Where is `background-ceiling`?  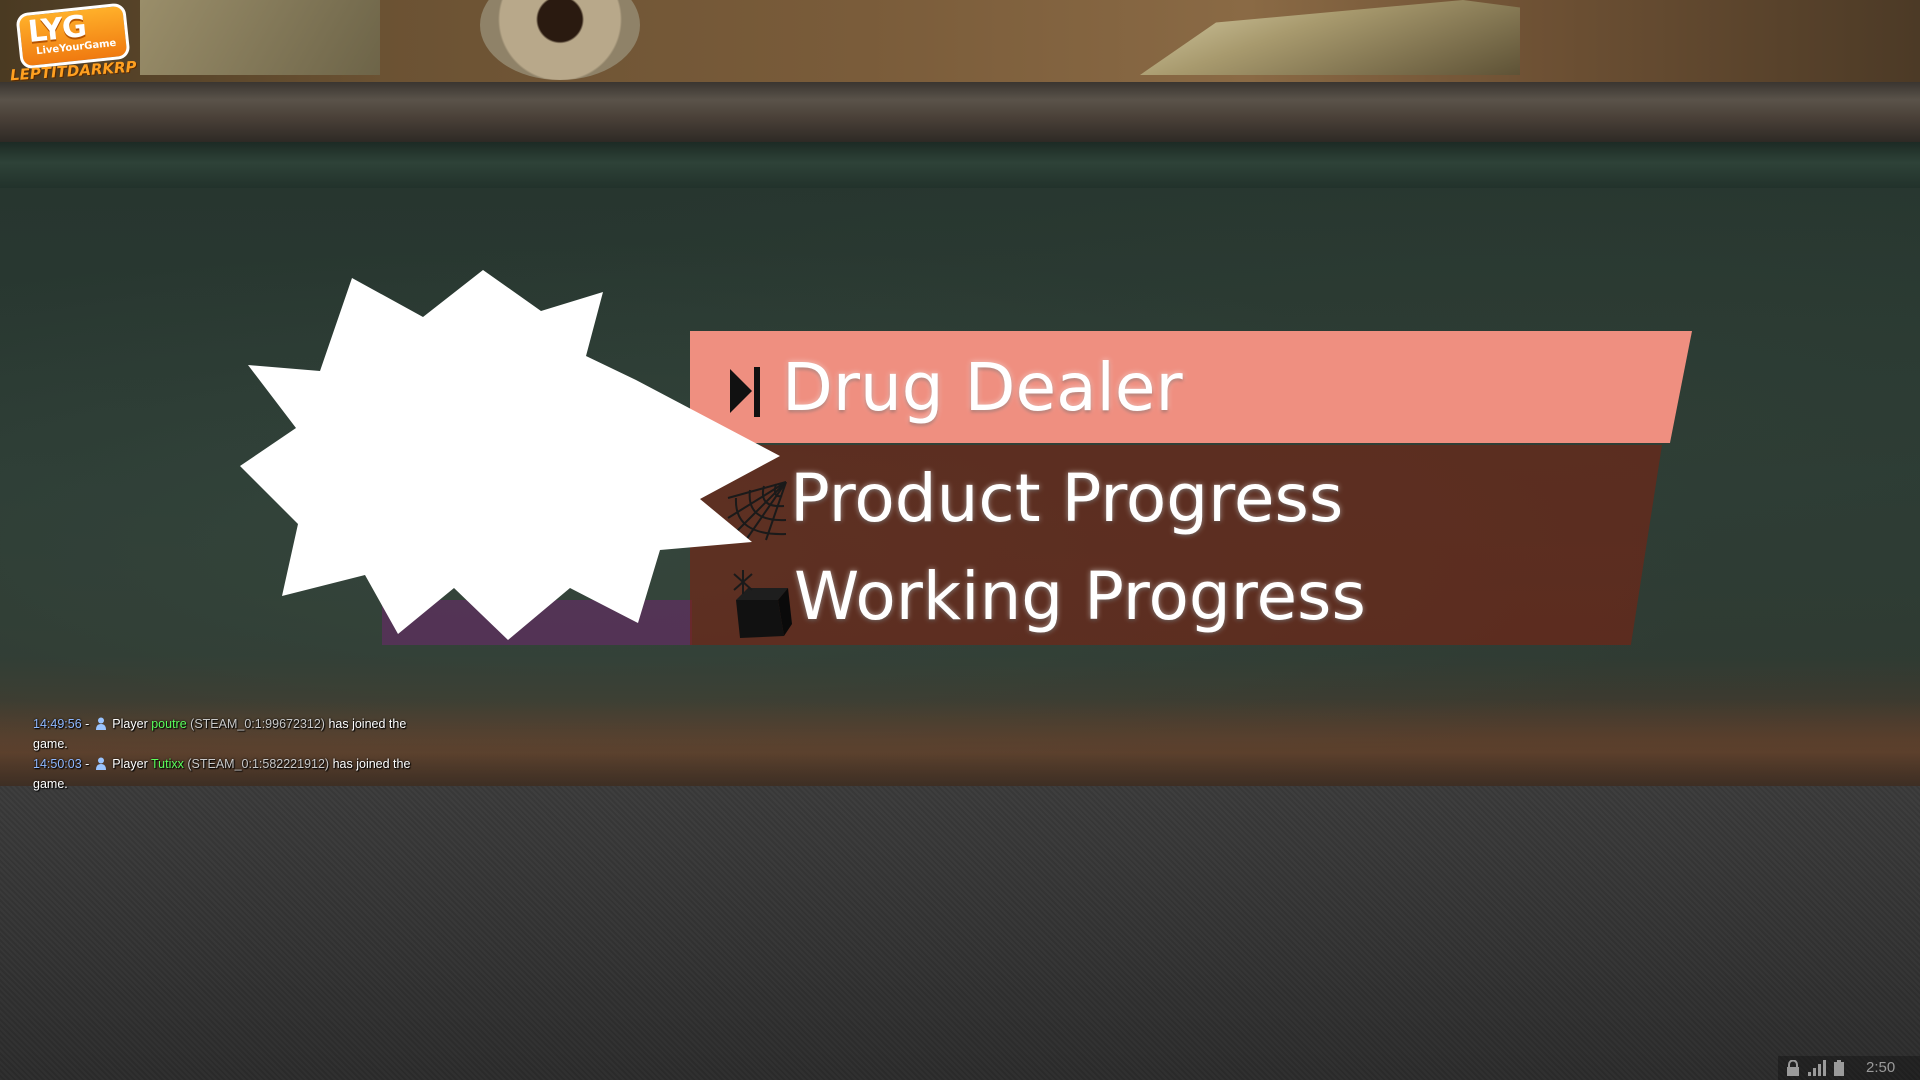 background-ceiling is located at coordinates (960, 41).